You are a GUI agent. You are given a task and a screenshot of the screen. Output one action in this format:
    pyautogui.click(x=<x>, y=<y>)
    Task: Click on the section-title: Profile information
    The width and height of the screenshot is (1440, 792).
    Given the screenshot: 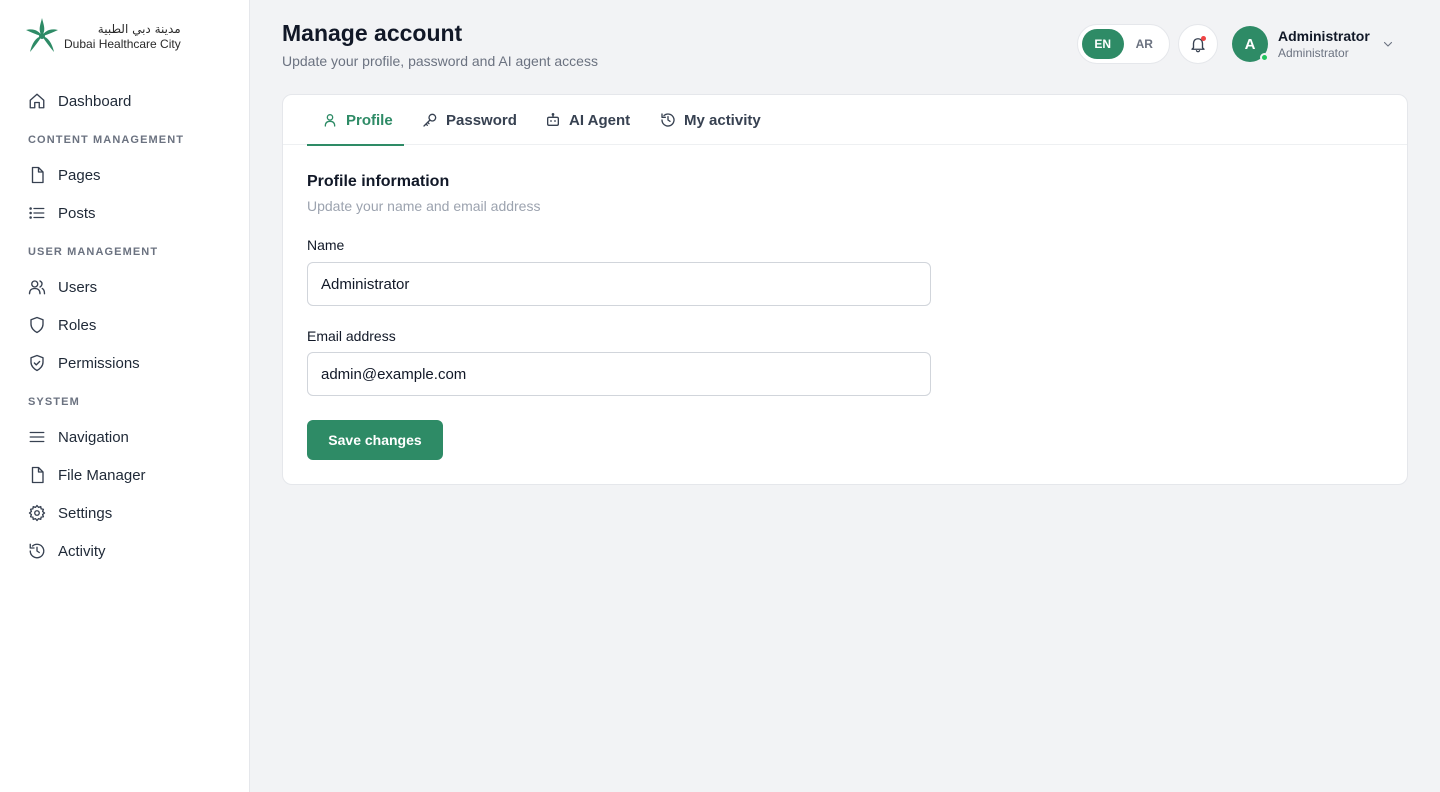 What is the action you would take?
    pyautogui.click(x=378, y=181)
    